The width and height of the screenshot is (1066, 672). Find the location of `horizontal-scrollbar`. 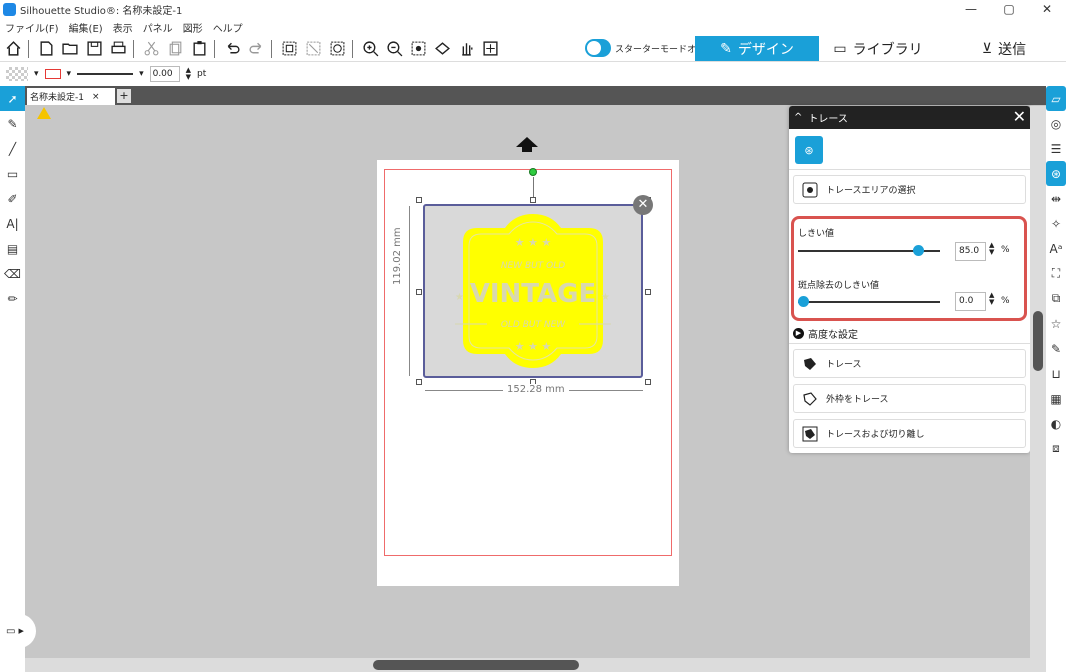

horizontal-scrollbar is located at coordinates (535, 665).